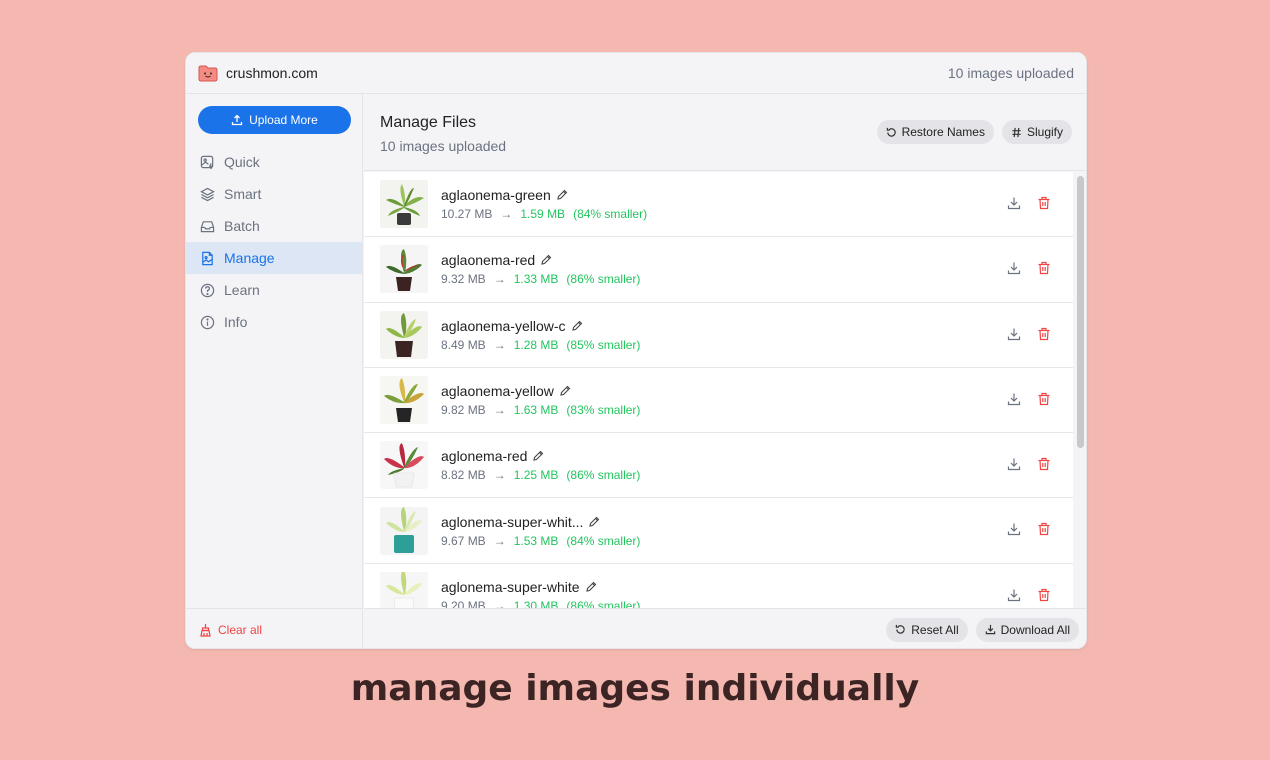  Describe the element at coordinates (274, 628) in the screenshot. I see `clear-all-button: Clear all` at that location.